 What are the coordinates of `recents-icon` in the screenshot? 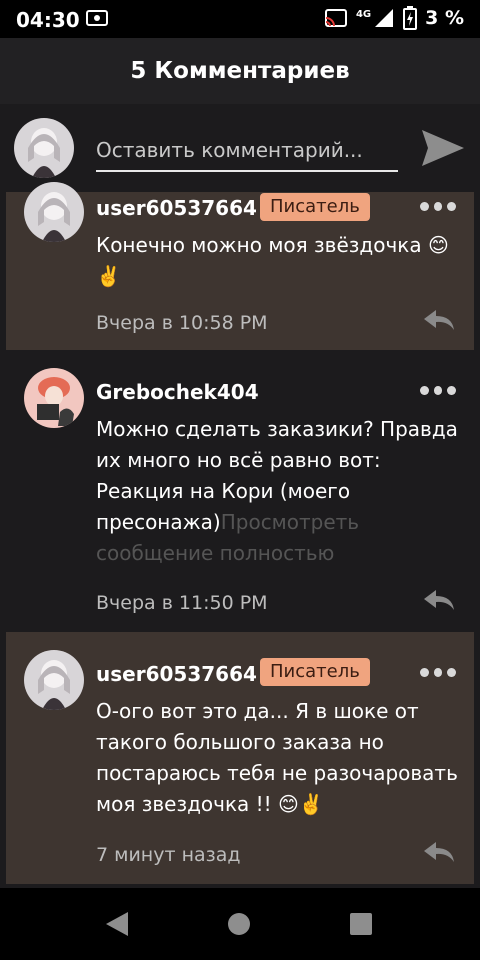 It's located at (361, 924).